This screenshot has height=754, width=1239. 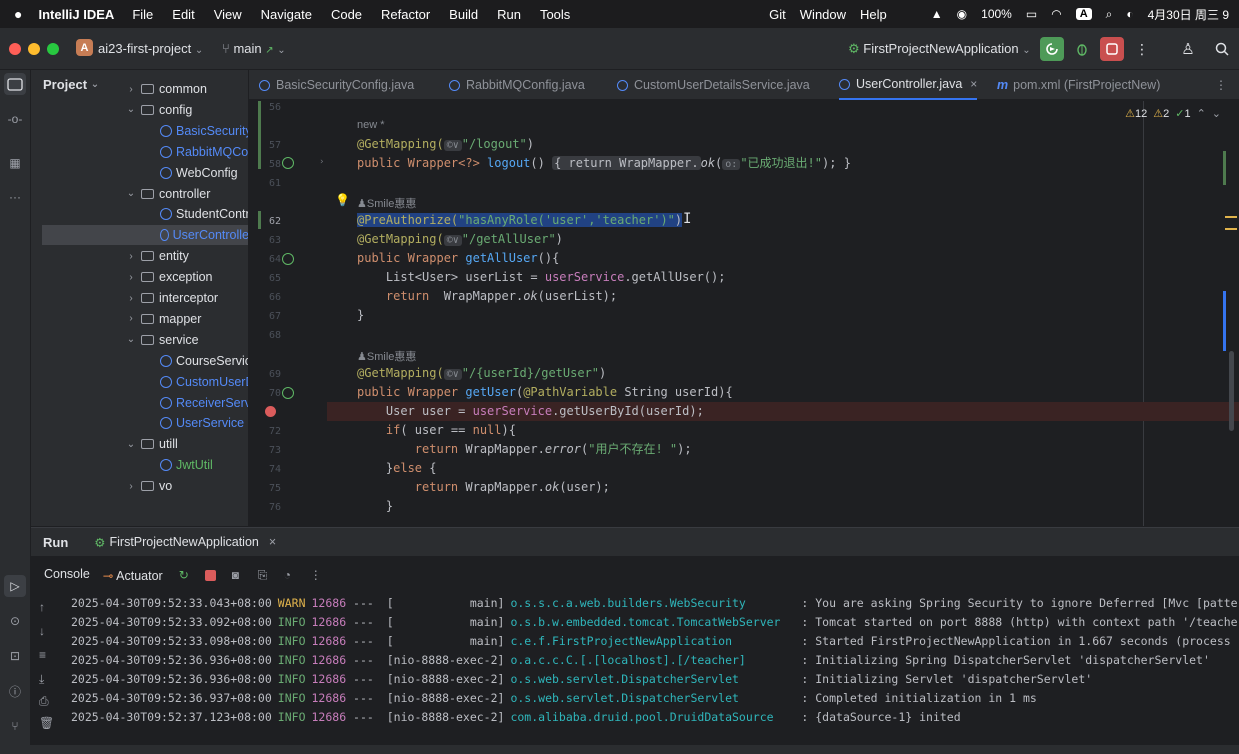 I want to click on input-method-icon: A, so click(x=1083, y=14).